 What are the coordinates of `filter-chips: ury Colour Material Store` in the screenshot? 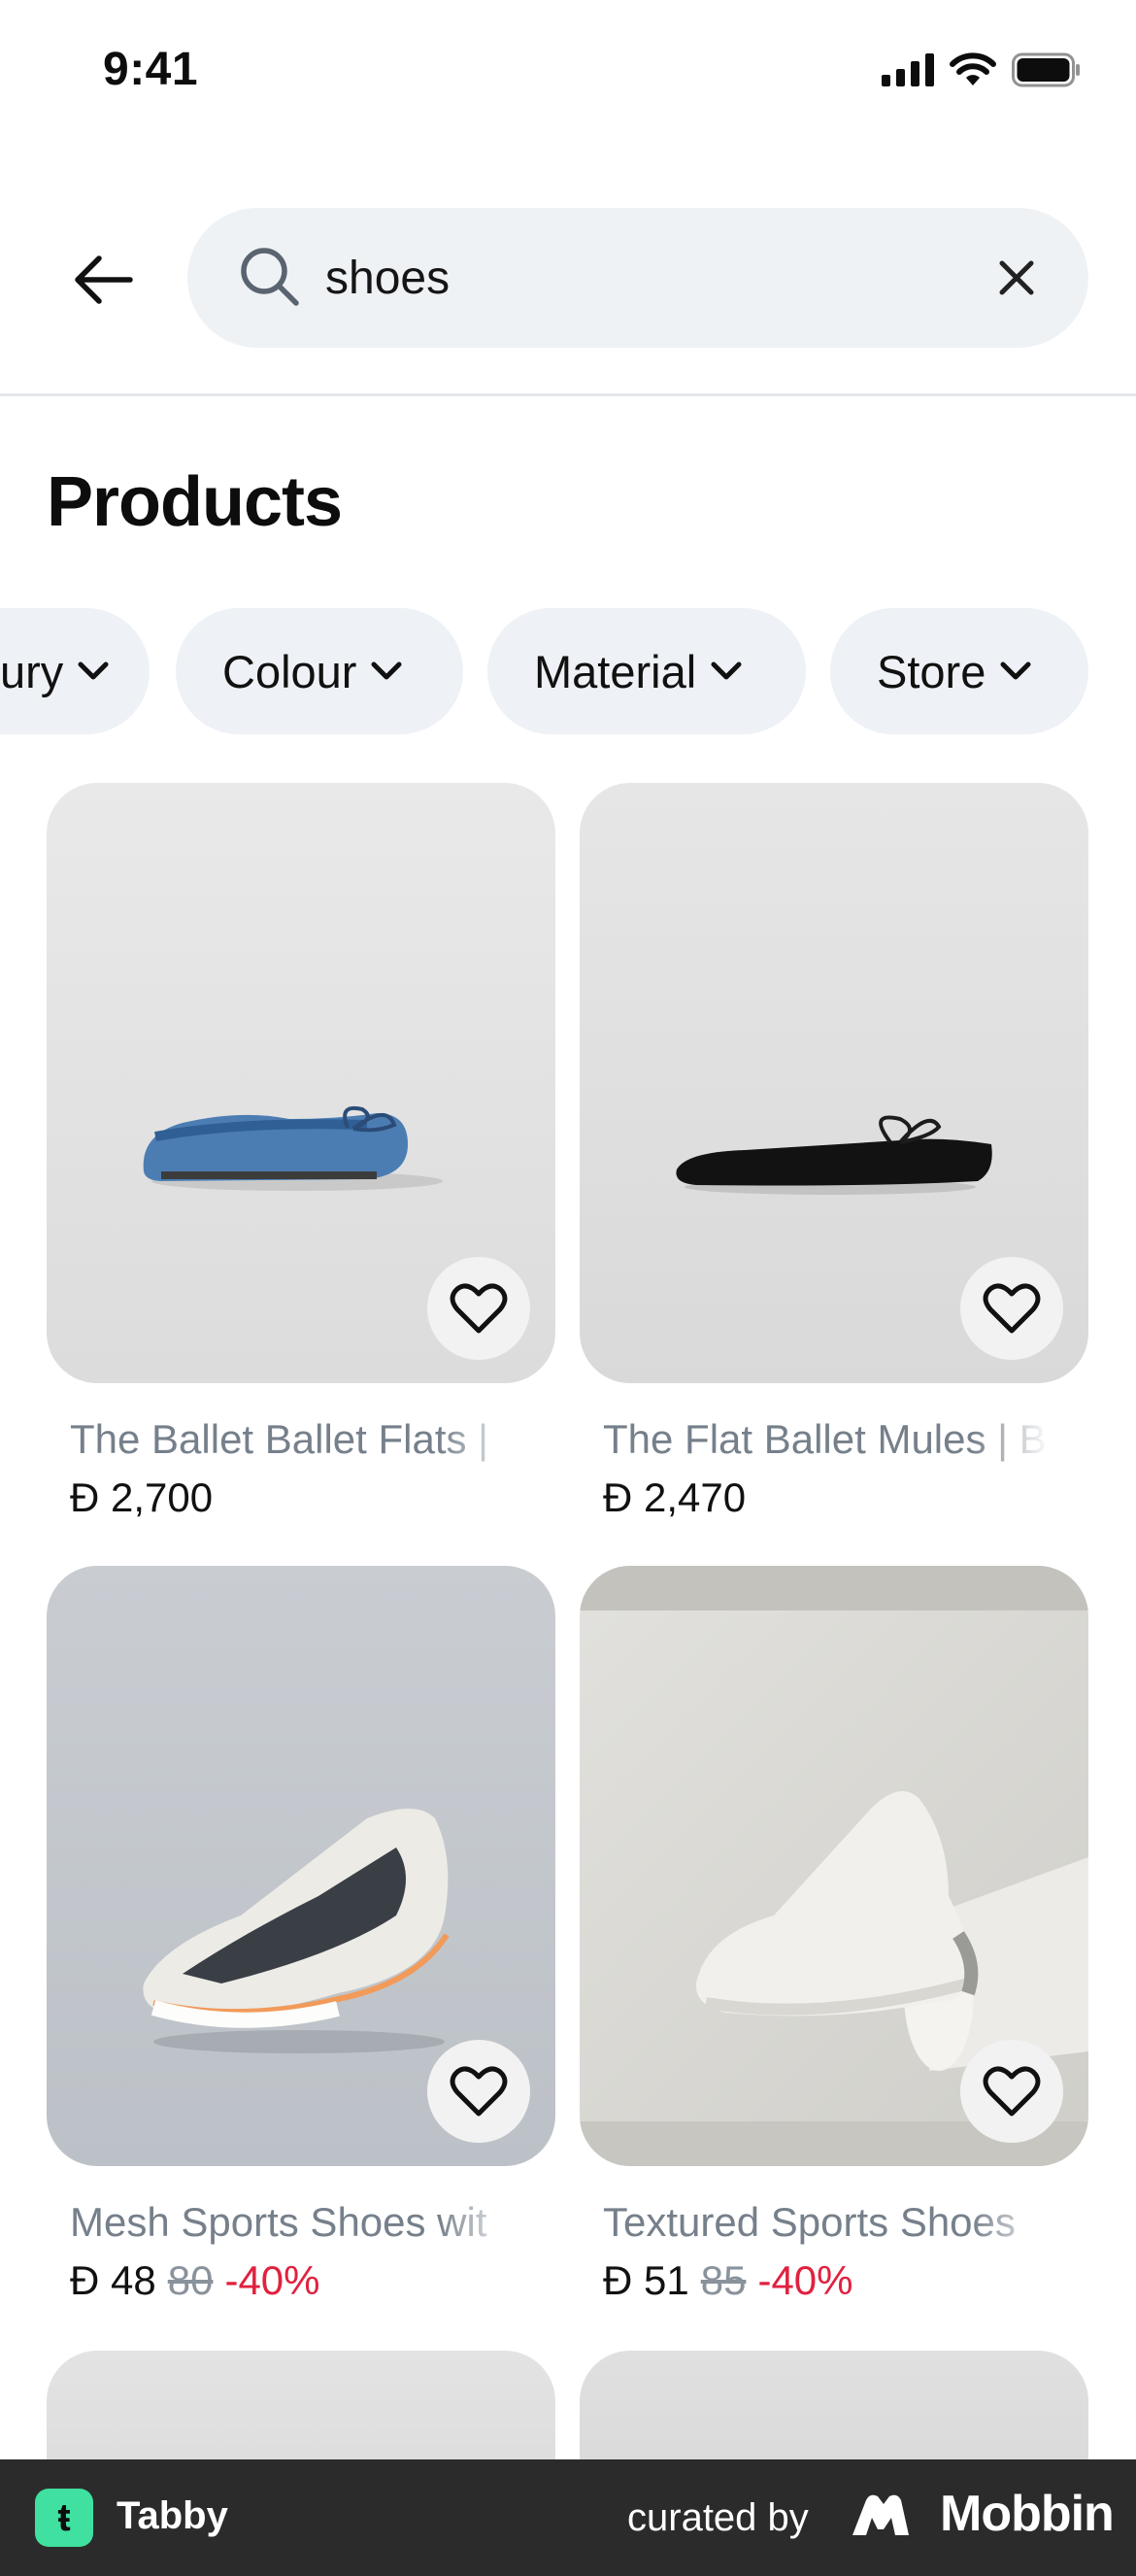 It's located at (568, 671).